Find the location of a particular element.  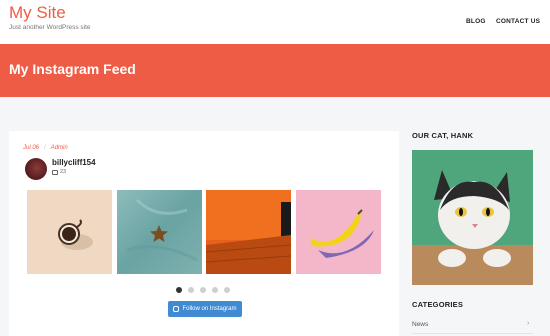

follow-on-instagram-button: Follow on Instagram is located at coordinates (205, 309).